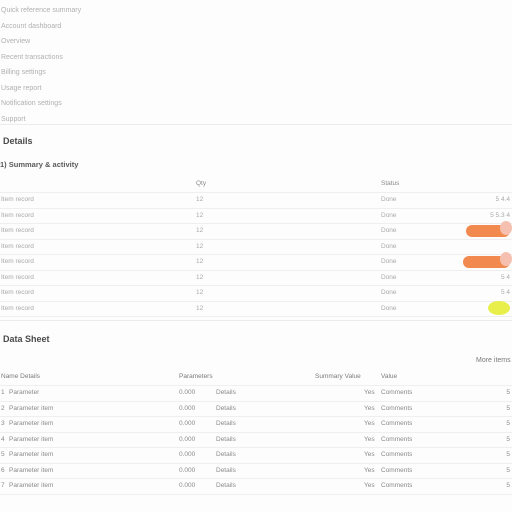 Image resolution: width=512 pixels, height=512 pixels. I want to click on data-row: 4 Parameter item 0.000 Details Yes Comments 5, so click(256, 440).